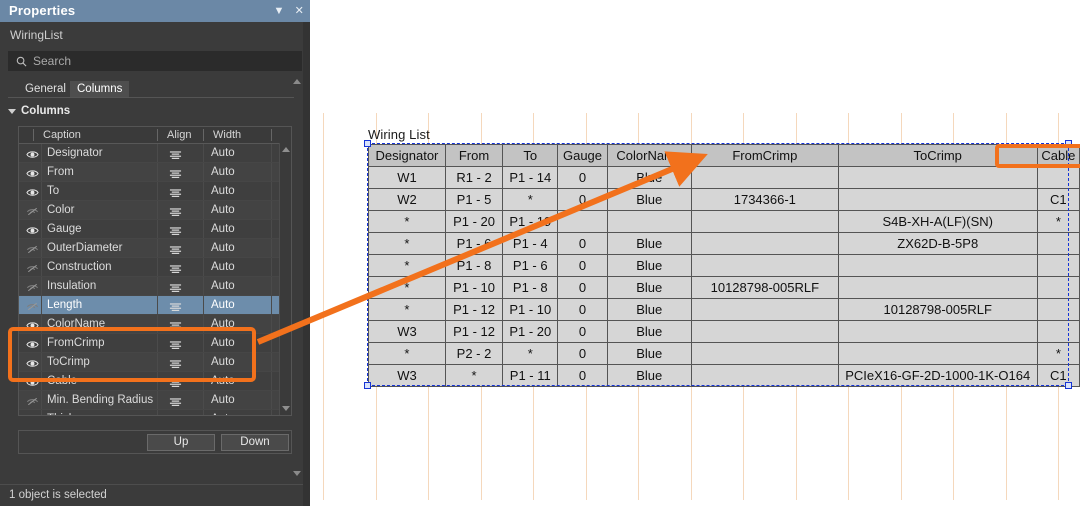  What do you see at coordinates (724, 199) in the screenshot?
I see `table-row: W2 P1 - 5 * 0 Blue 1734366-1 C1` at bounding box center [724, 199].